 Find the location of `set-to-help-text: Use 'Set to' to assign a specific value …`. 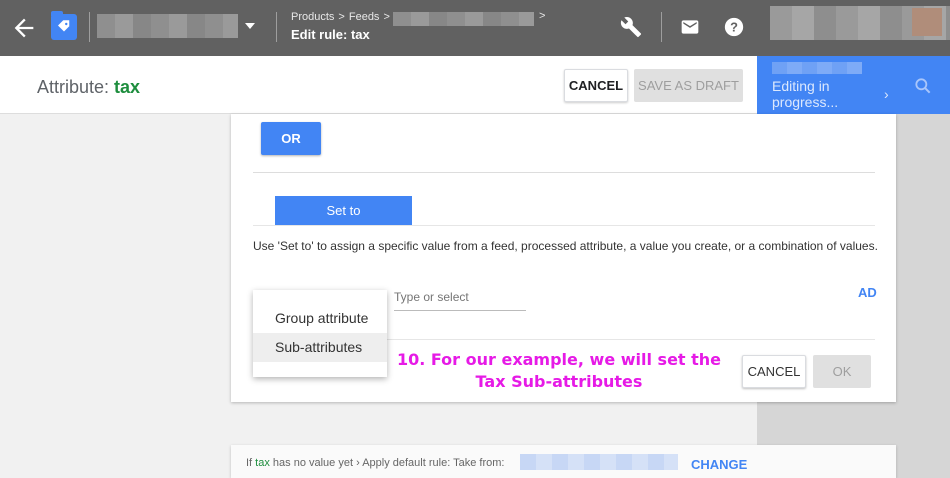

set-to-help-text: Use 'Set to' to assign a specific value … is located at coordinates (565, 246).